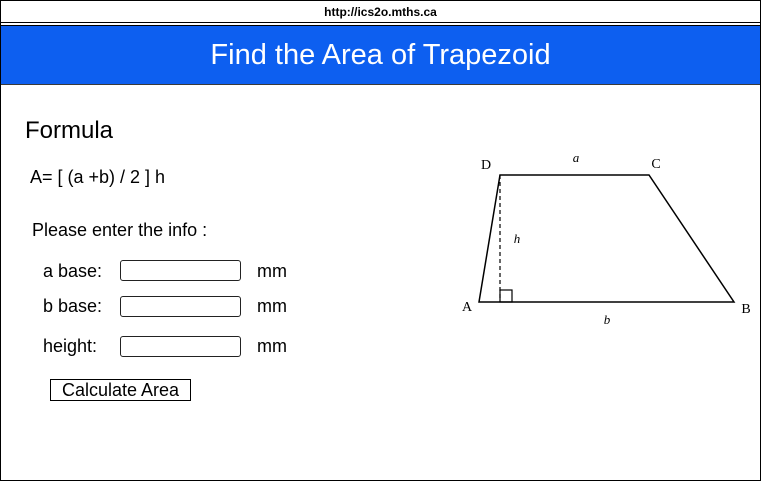 The width and height of the screenshot is (761, 481). I want to click on vertex-label-c: C, so click(655, 164).